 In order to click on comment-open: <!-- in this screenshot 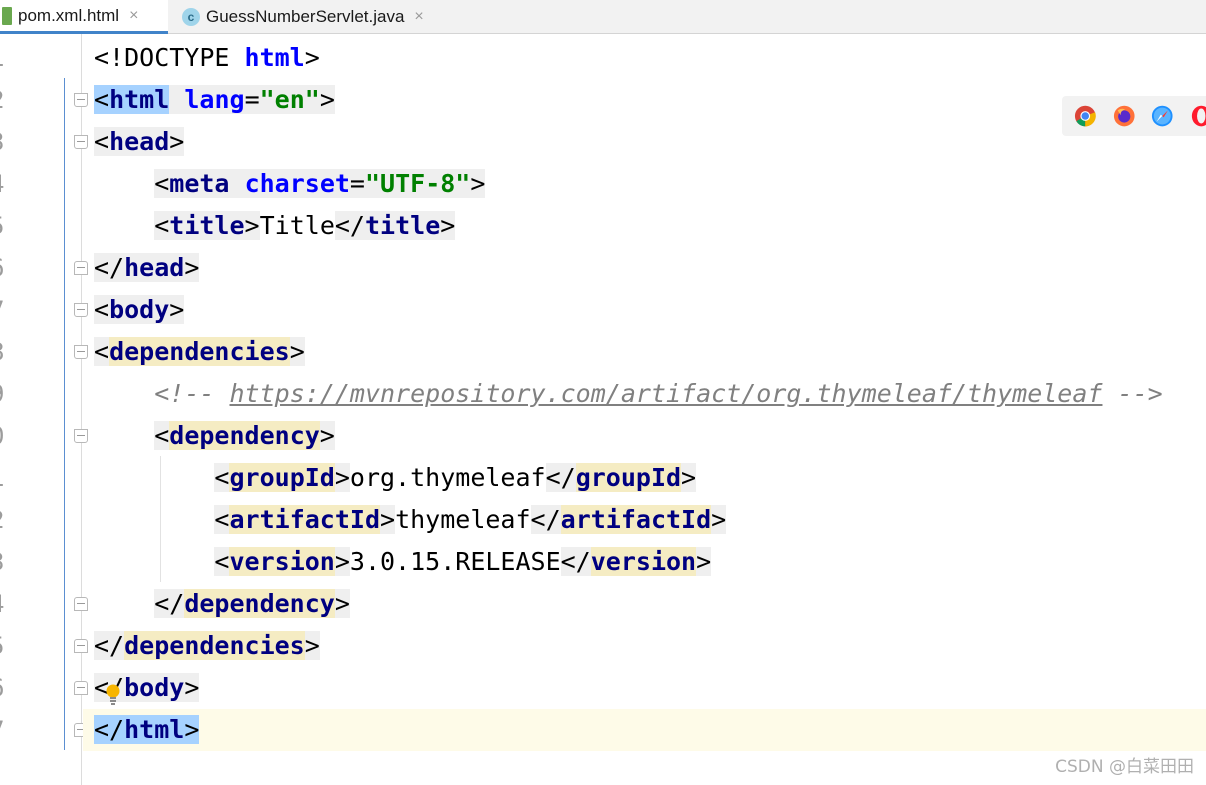, I will do `click(192, 393)`.